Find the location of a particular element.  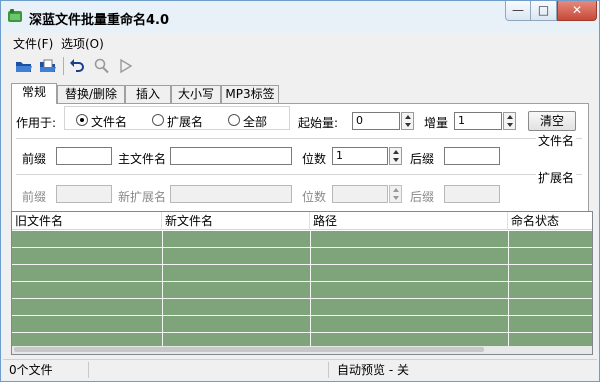

extension-digits-input is located at coordinates (360, 194).